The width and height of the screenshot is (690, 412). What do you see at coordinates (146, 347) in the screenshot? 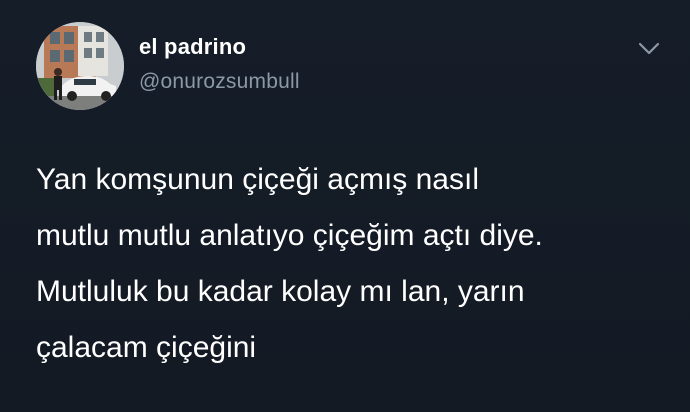
I see `tweet-text-line: çalacam çiçeğini` at bounding box center [146, 347].